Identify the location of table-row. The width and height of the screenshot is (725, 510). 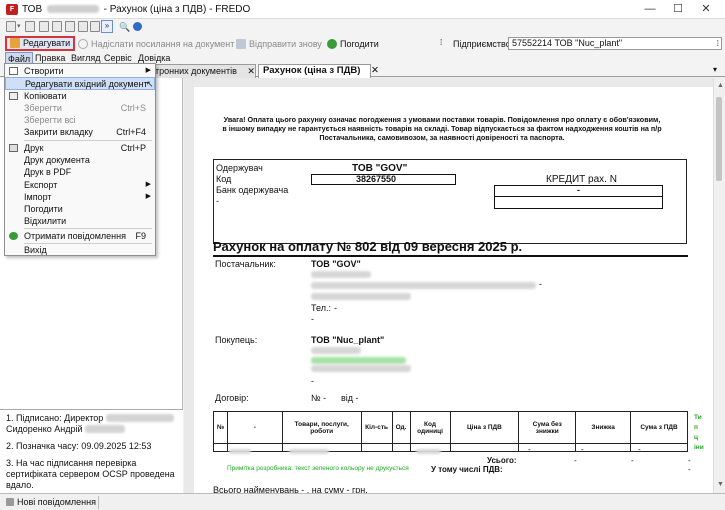
(450, 447).